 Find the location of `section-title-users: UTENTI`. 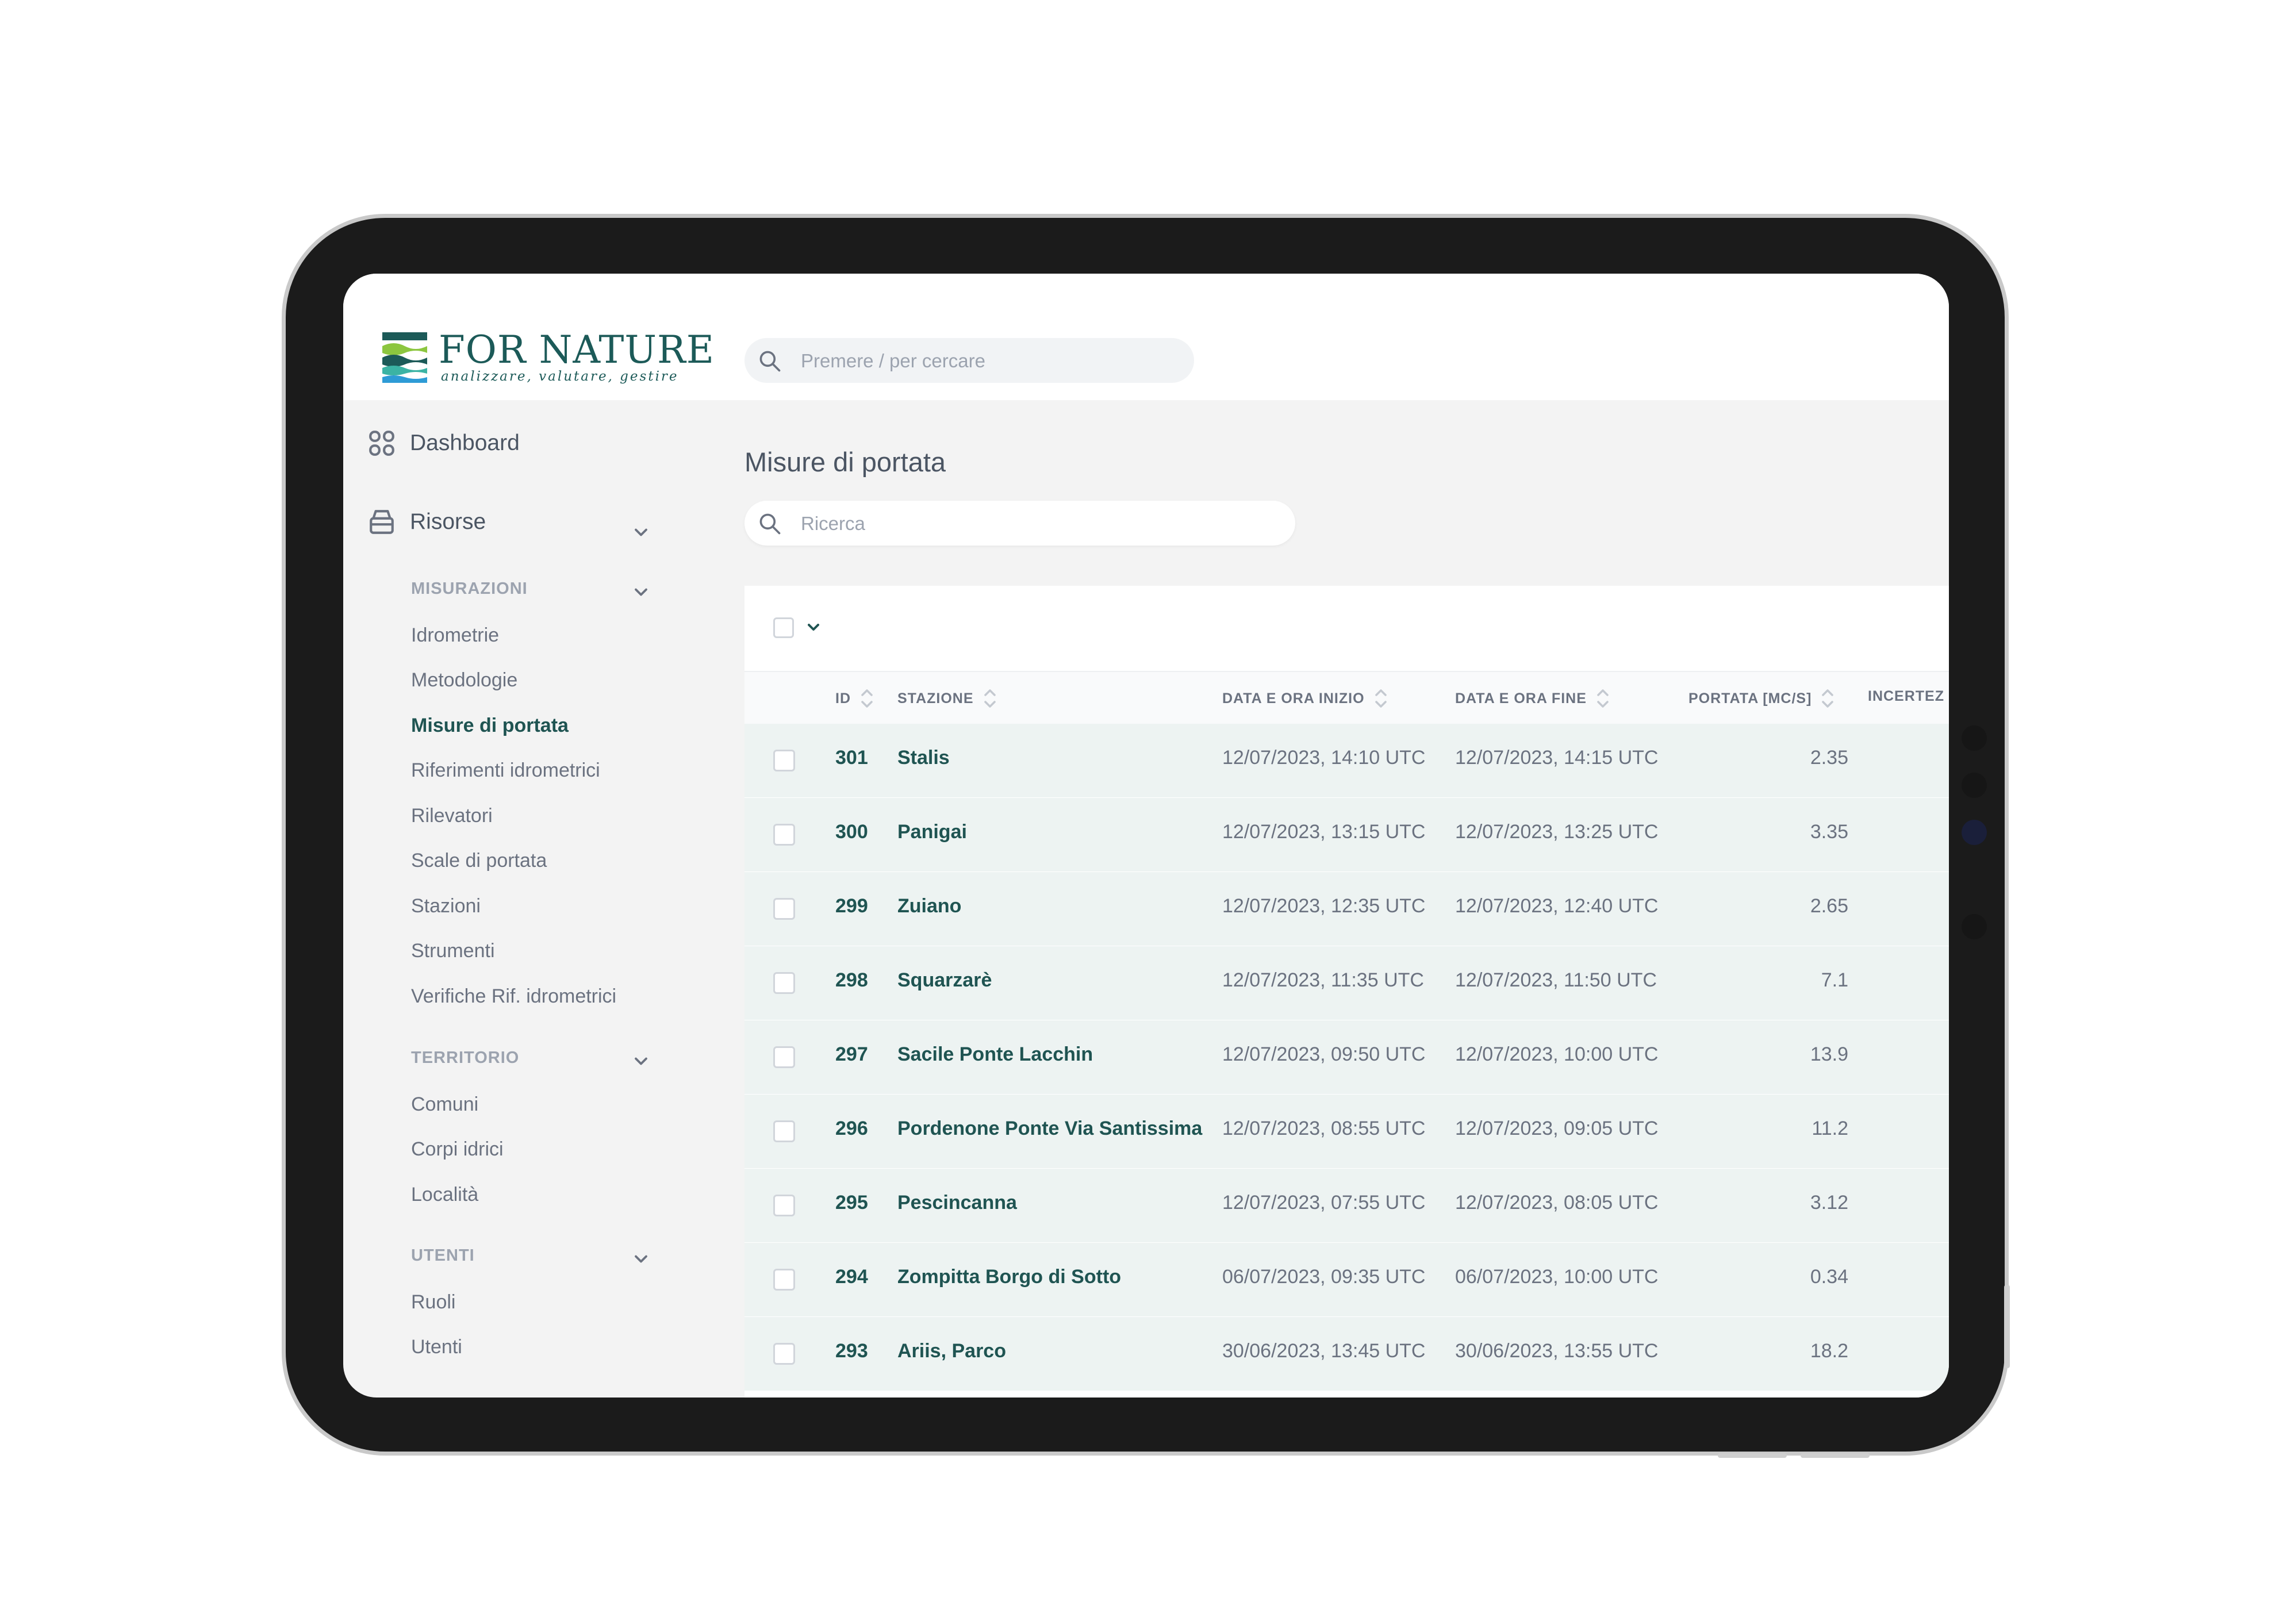

section-title-users: UTENTI is located at coordinates (443, 1255).